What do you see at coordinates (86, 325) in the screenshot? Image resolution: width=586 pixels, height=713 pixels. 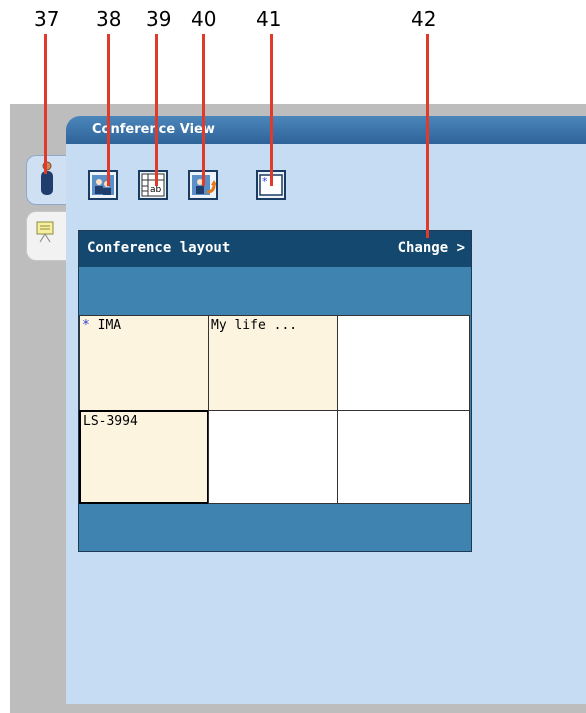 I see `star-icon: *` at bounding box center [86, 325].